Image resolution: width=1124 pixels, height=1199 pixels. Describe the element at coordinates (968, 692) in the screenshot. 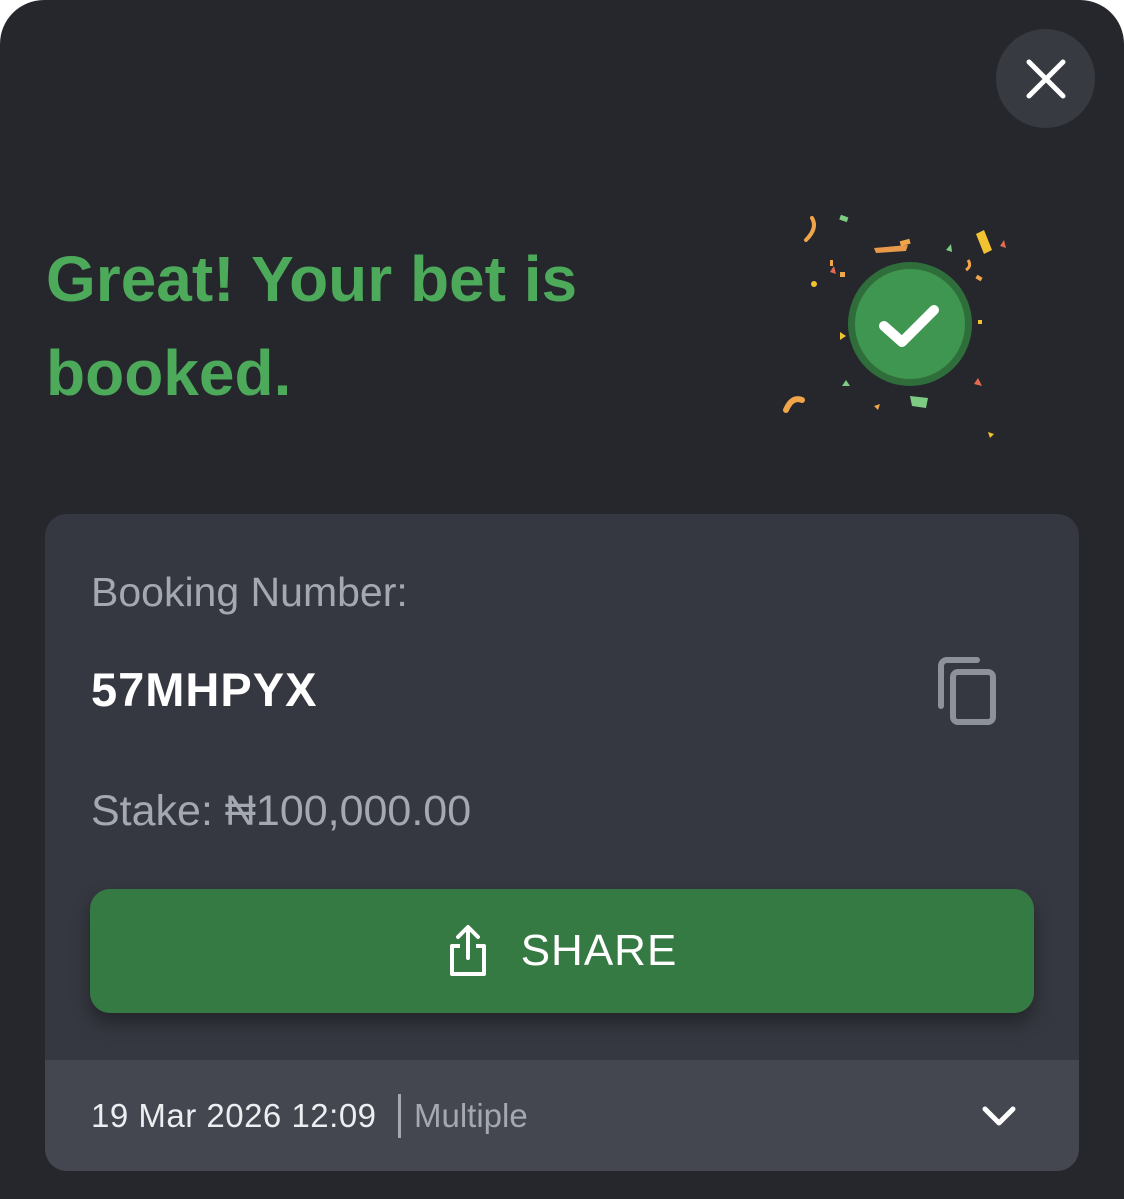

I see `copy-icon` at that location.